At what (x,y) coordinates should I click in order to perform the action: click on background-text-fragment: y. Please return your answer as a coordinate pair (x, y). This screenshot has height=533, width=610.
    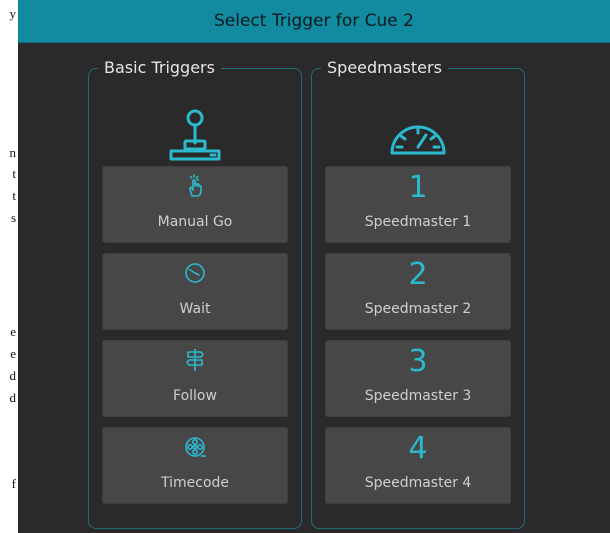
    Looking at the image, I should click on (13, 13).